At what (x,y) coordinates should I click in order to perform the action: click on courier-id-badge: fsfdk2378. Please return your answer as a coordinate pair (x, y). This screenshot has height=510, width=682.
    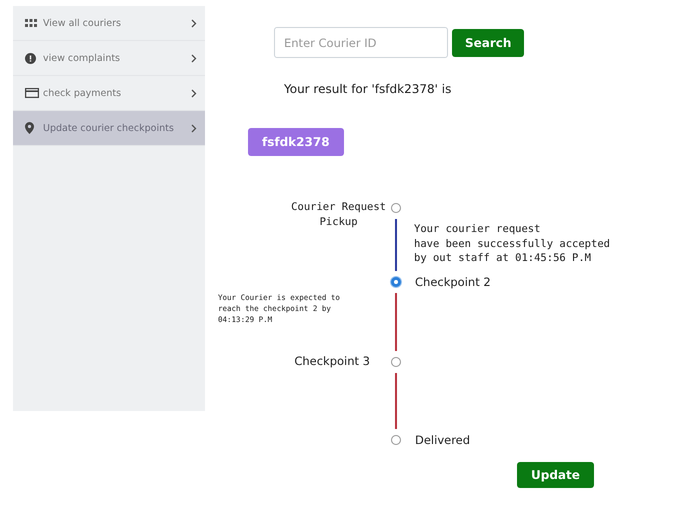
    Looking at the image, I should click on (296, 142).